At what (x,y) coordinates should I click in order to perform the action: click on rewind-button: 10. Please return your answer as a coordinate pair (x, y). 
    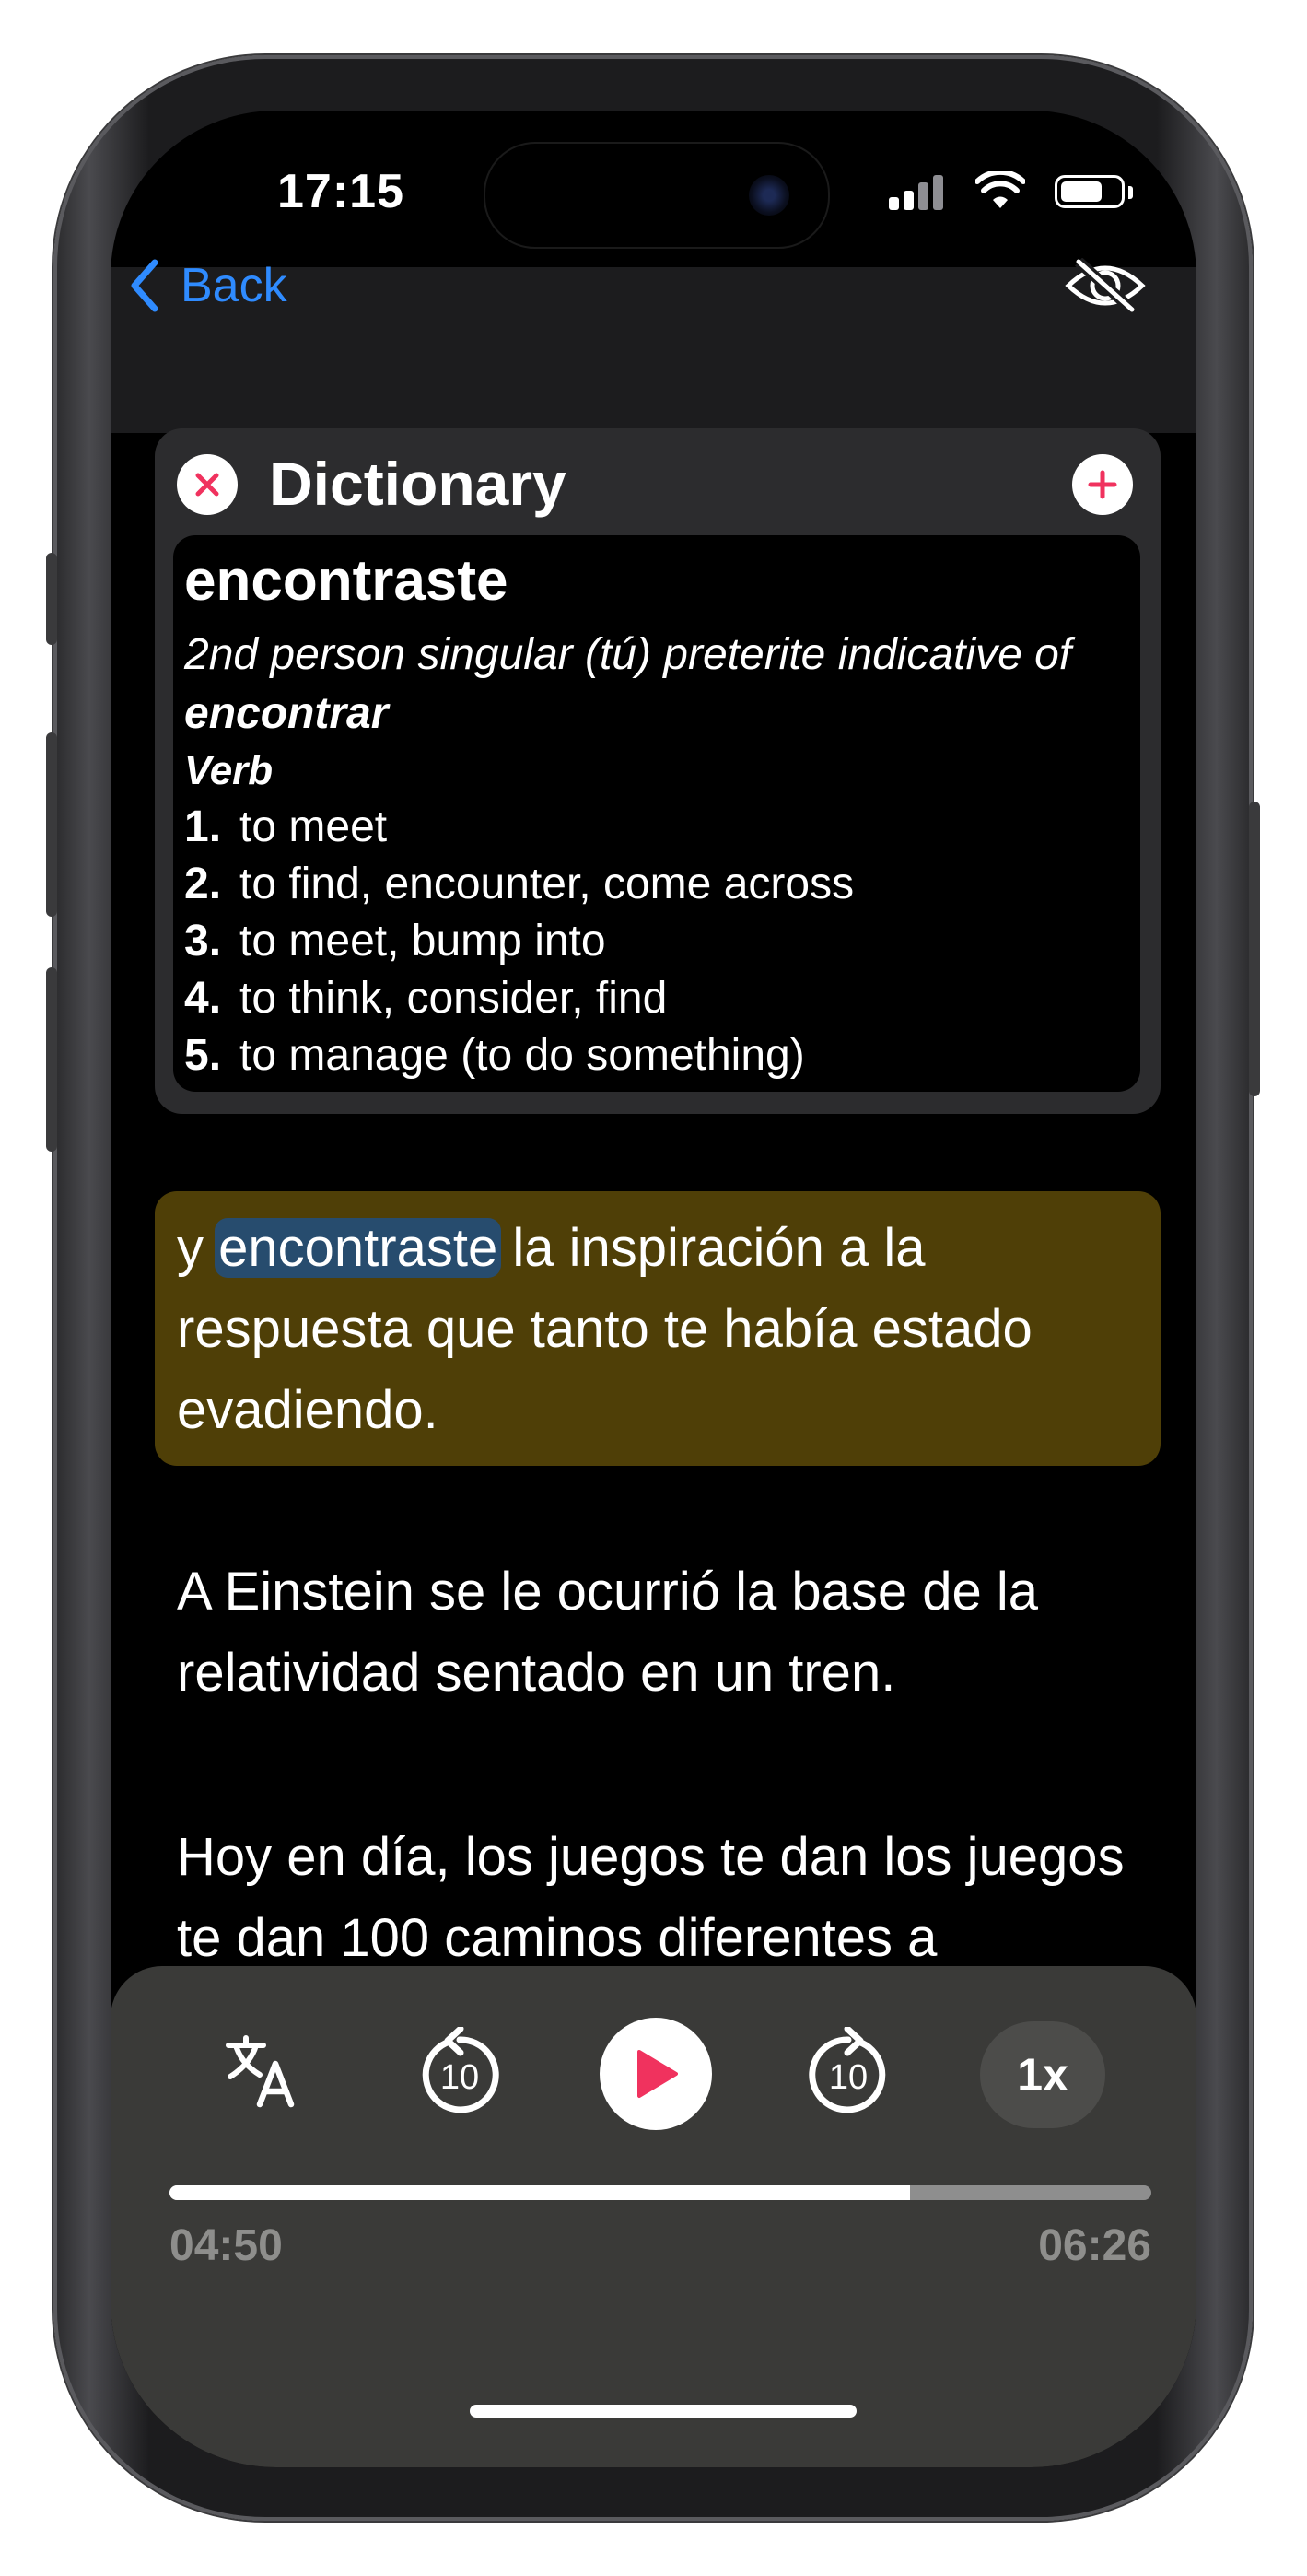
    Looking at the image, I should click on (460, 2074).